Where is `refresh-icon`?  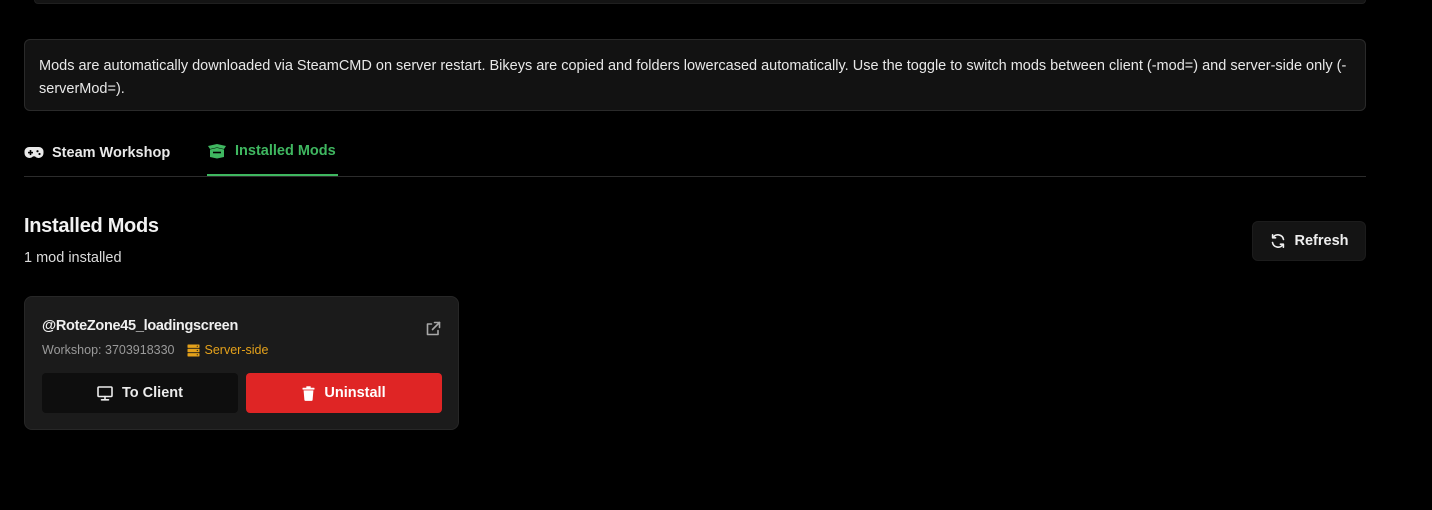 refresh-icon is located at coordinates (1278, 241).